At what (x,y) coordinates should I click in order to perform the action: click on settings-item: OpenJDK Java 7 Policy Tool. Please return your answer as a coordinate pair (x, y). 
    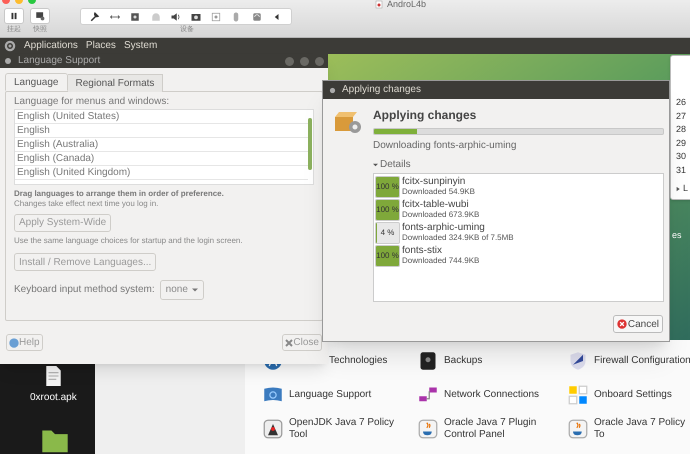
    Looking at the image, I should click on (348, 429).